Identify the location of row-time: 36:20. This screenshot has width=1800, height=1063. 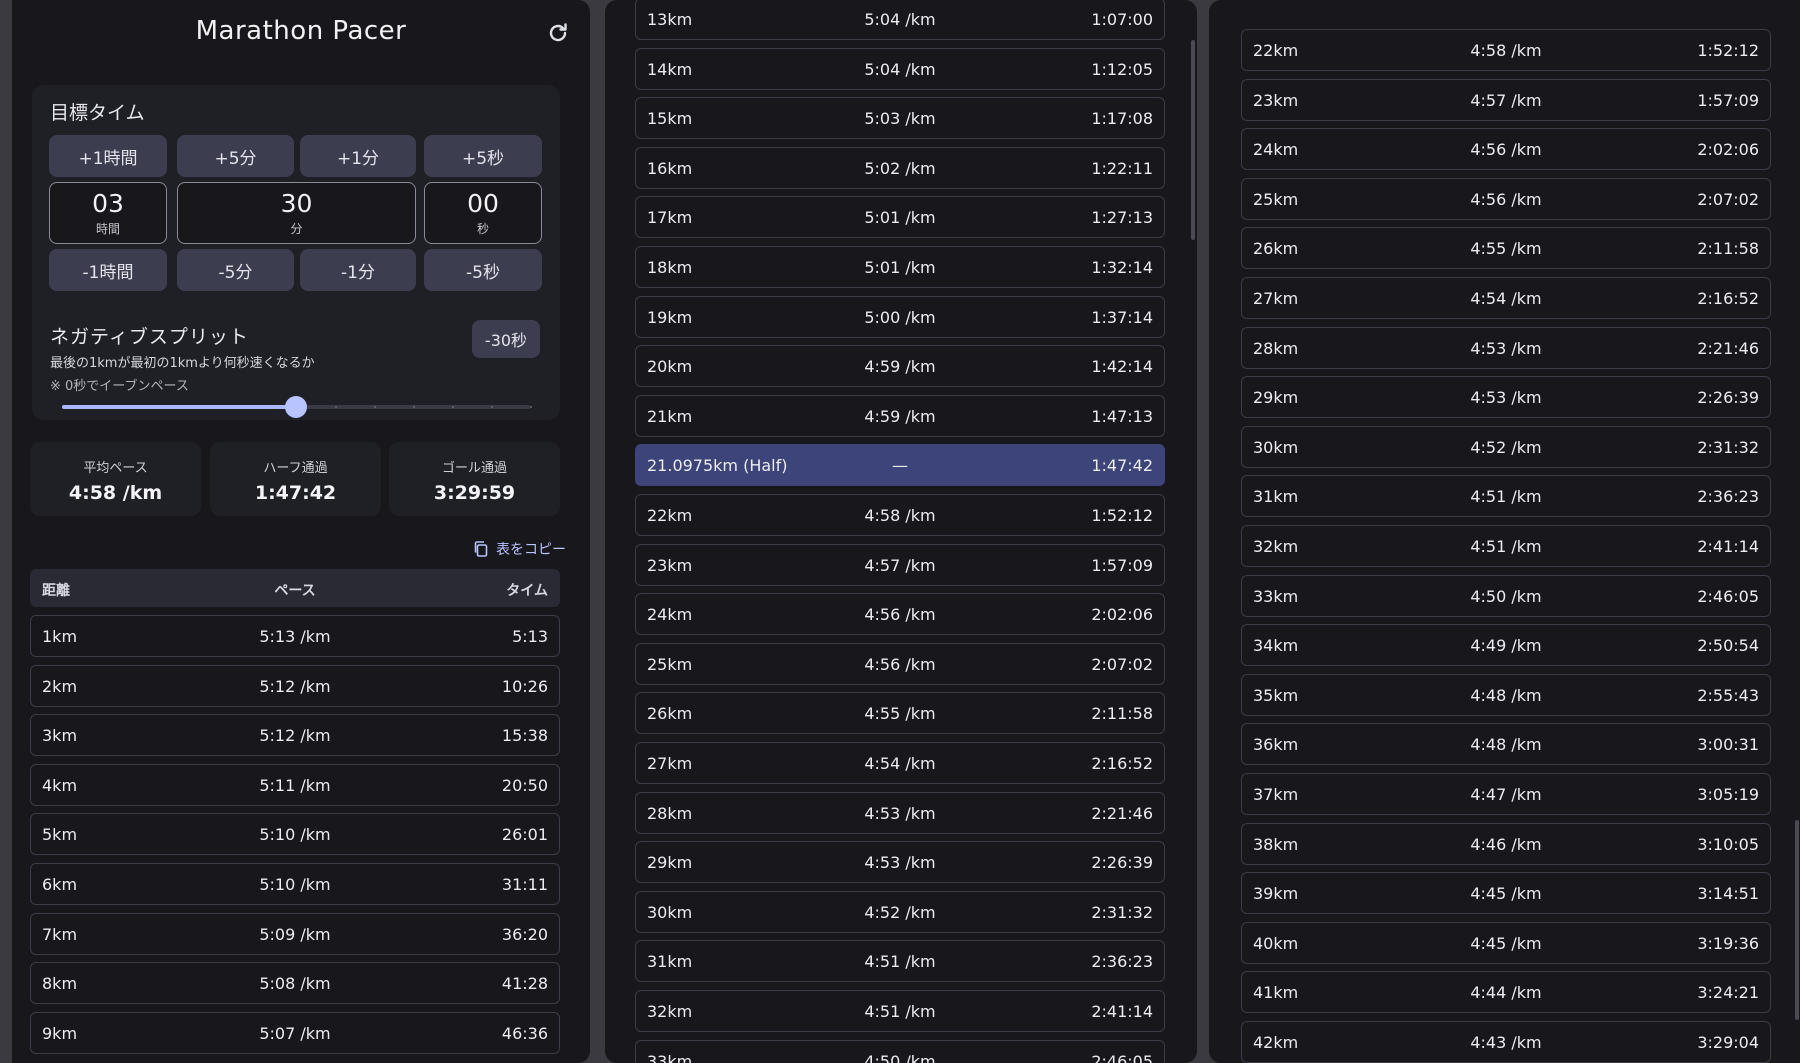
(524, 934).